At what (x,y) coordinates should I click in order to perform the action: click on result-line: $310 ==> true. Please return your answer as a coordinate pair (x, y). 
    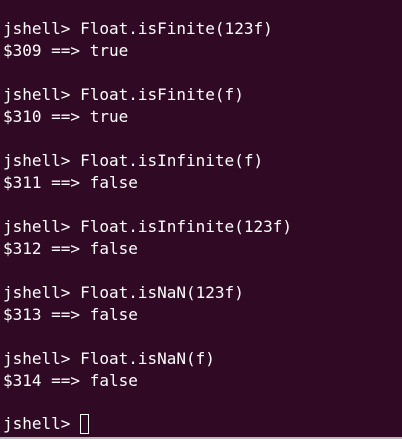
    Looking at the image, I should click on (66, 116).